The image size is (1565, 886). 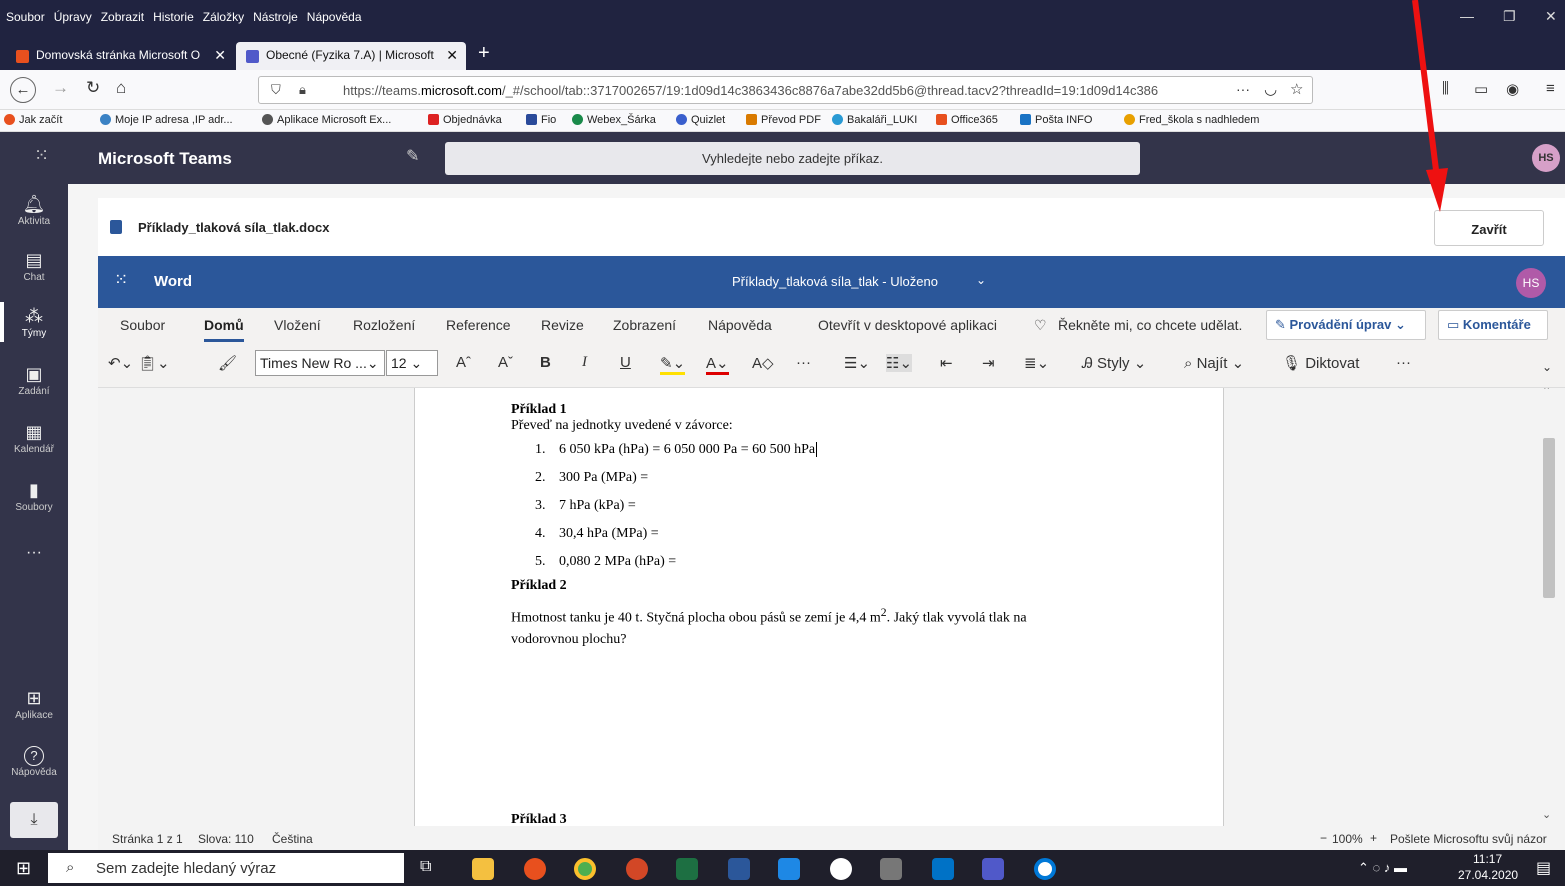 I want to click on document-title: Příklady_tlaková síla_tlak - Uloženo, so click(x=835, y=281).